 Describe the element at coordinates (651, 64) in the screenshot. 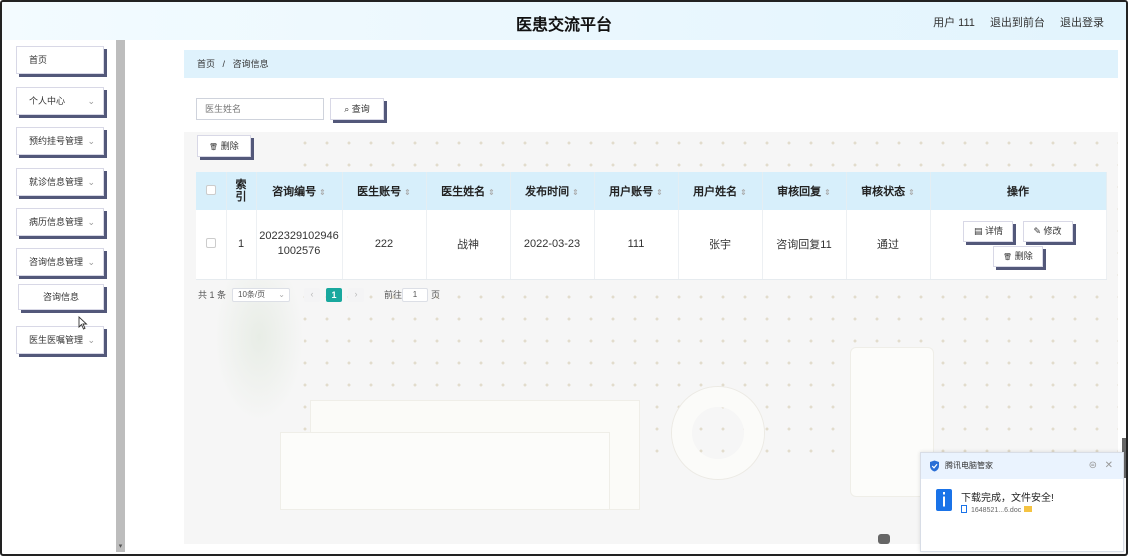

I see `breadcrumb: 首页 / 咨询信息` at that location.